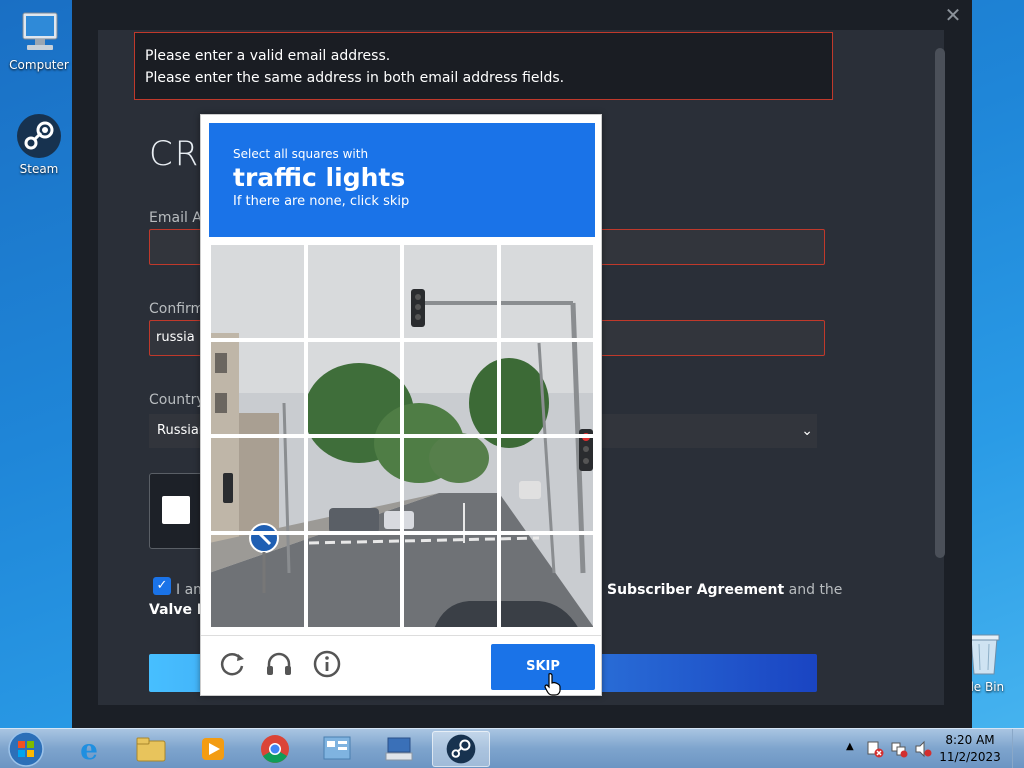 This screenshot has height=768, width=1024. I want to click on show-hidden-icons-icon: ▲, so click(850, 746).